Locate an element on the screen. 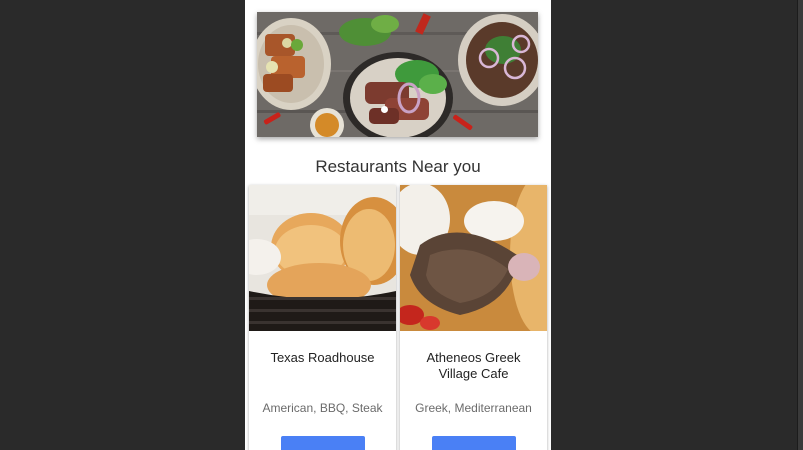  restaurant-cuisine: Greek, Mediterranean is located at coordinates (473, 408).